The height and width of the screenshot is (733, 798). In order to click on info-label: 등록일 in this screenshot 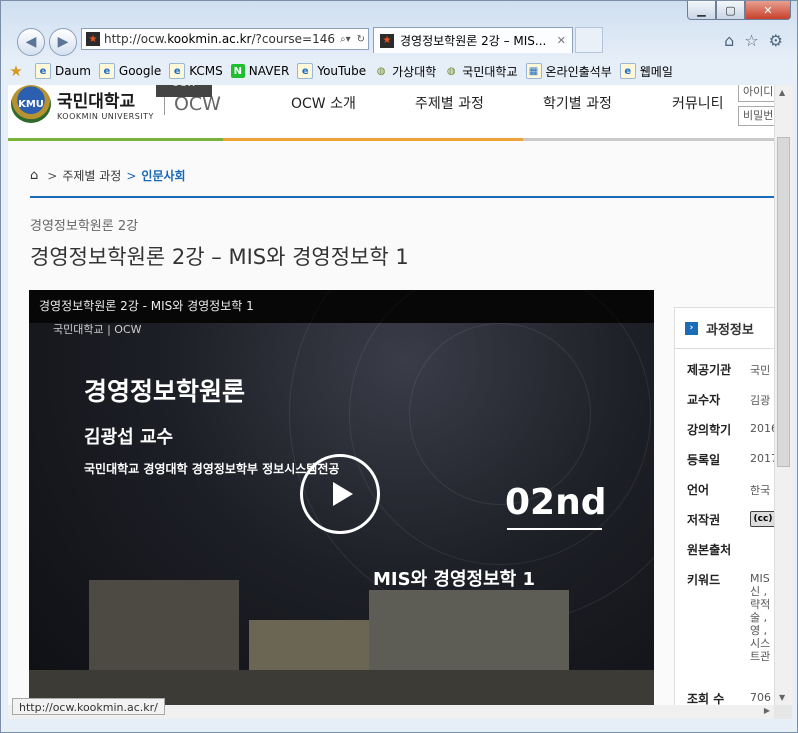, I will do `click(704, 460)`.